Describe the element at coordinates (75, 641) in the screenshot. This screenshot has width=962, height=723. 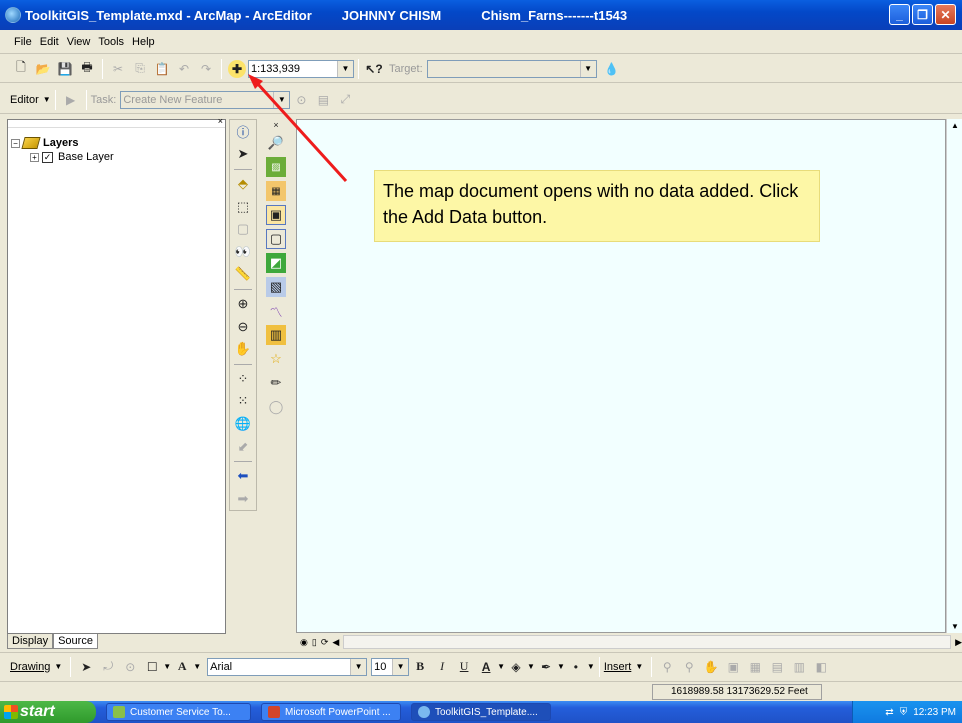
I see `tab-source: Source` at that location.